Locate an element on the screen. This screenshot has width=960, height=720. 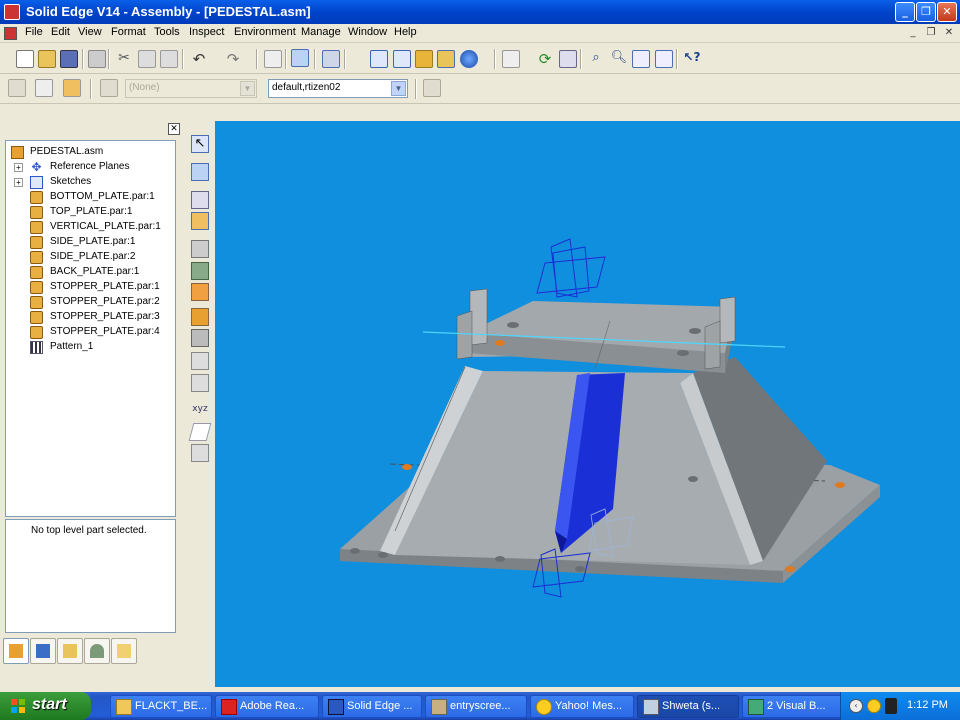
tab-help is located at coordinates (124, 651).